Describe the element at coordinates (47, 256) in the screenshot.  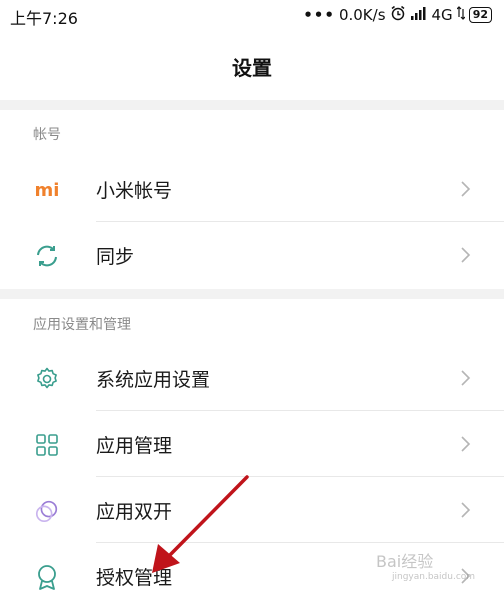
I see `sync-icon` at that location.